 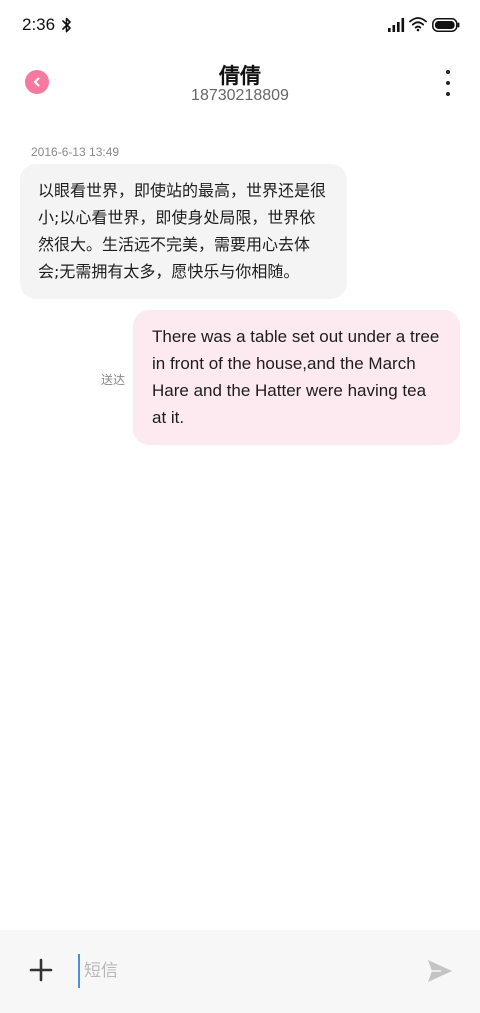 What do you see at coordinates (240, 26) in the screenshot?
I see `status-bar: 2:36` at bounding box center [240, 26].